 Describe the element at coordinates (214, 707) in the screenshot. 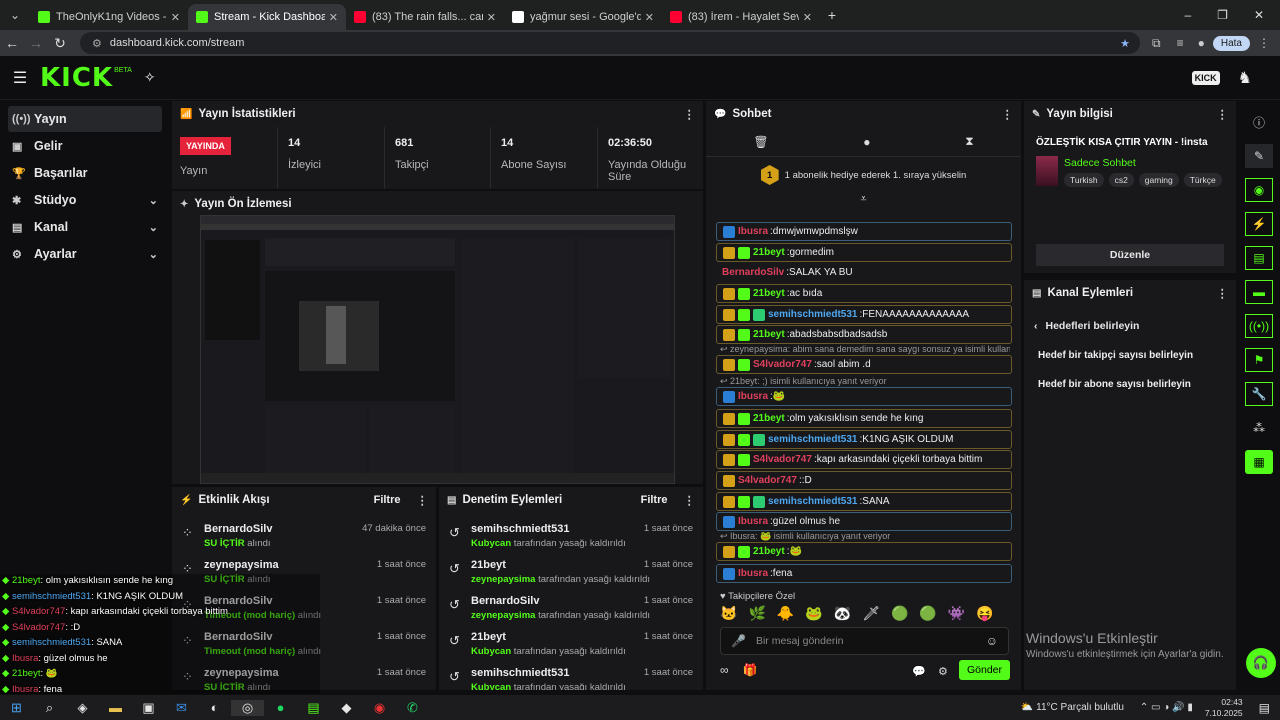

I see `steam-icon: ◐` at that location.